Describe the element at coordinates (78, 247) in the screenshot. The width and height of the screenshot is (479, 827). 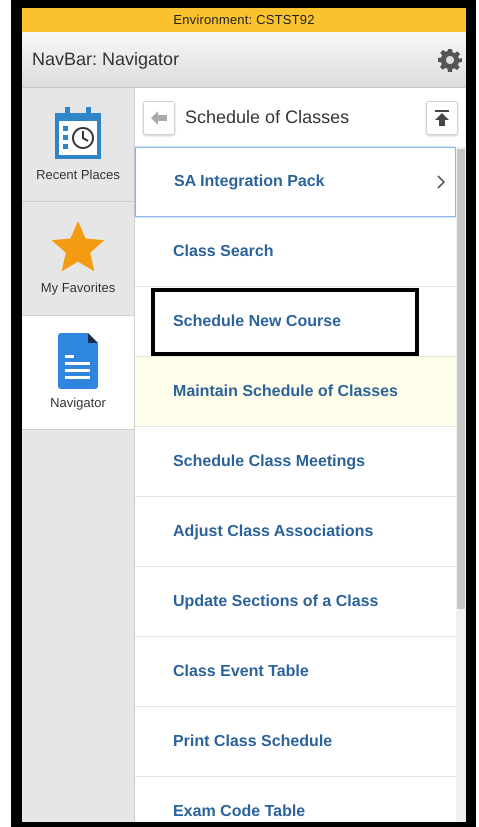
I see `star-icon` at that location.